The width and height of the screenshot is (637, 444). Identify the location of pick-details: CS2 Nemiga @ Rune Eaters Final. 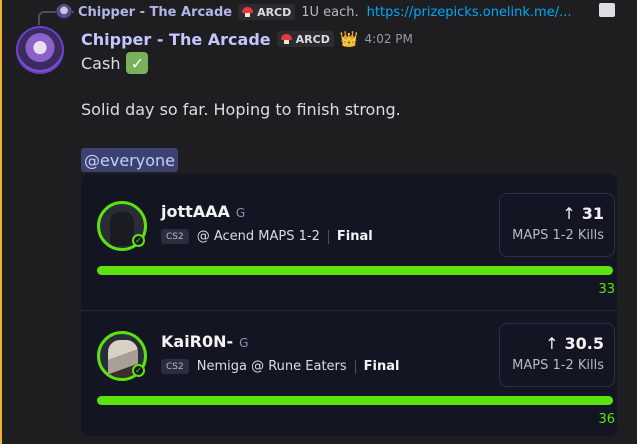
(280, 366).